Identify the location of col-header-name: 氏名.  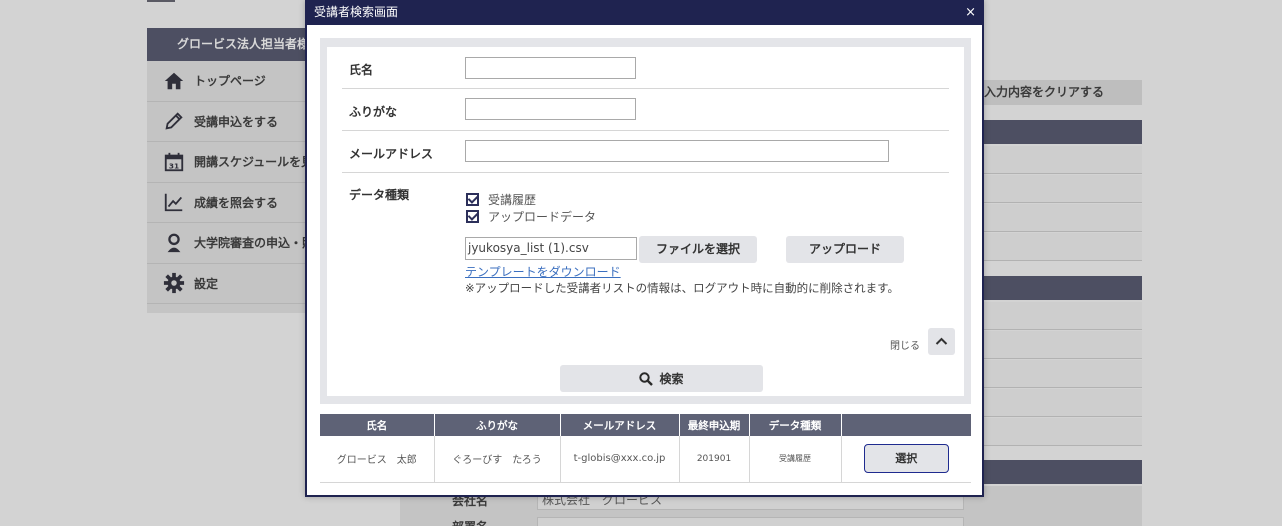
(377, 425).